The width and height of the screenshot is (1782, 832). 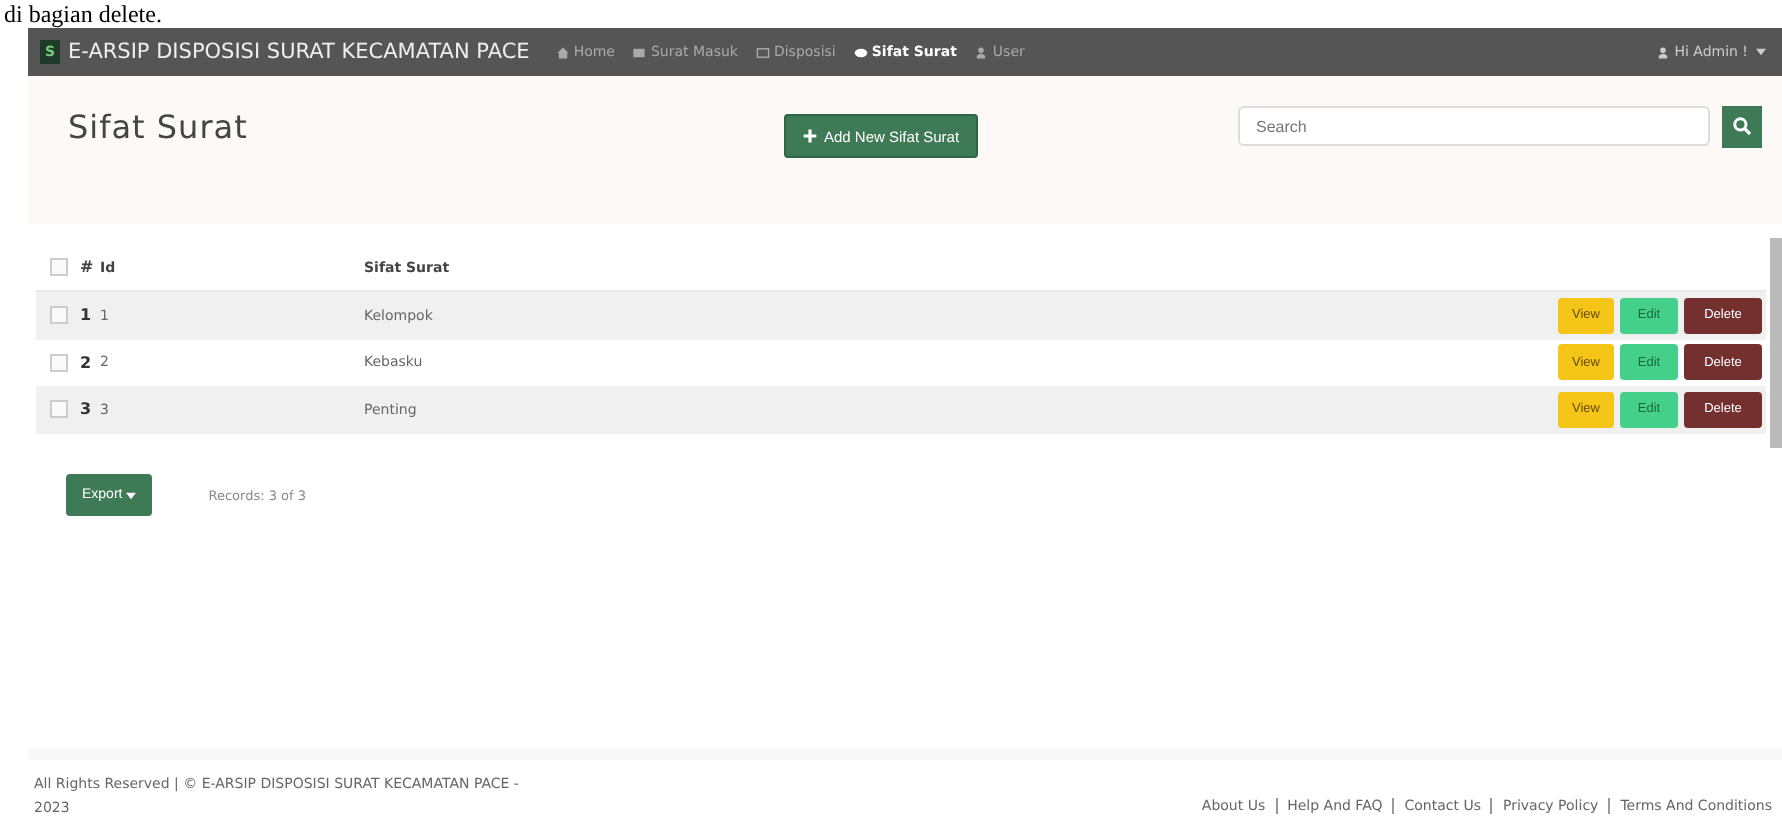 What do you see at coordinates (58, 267) in the screenshot?
I see `select-all-checkbox` at bounding box center [58, 267].